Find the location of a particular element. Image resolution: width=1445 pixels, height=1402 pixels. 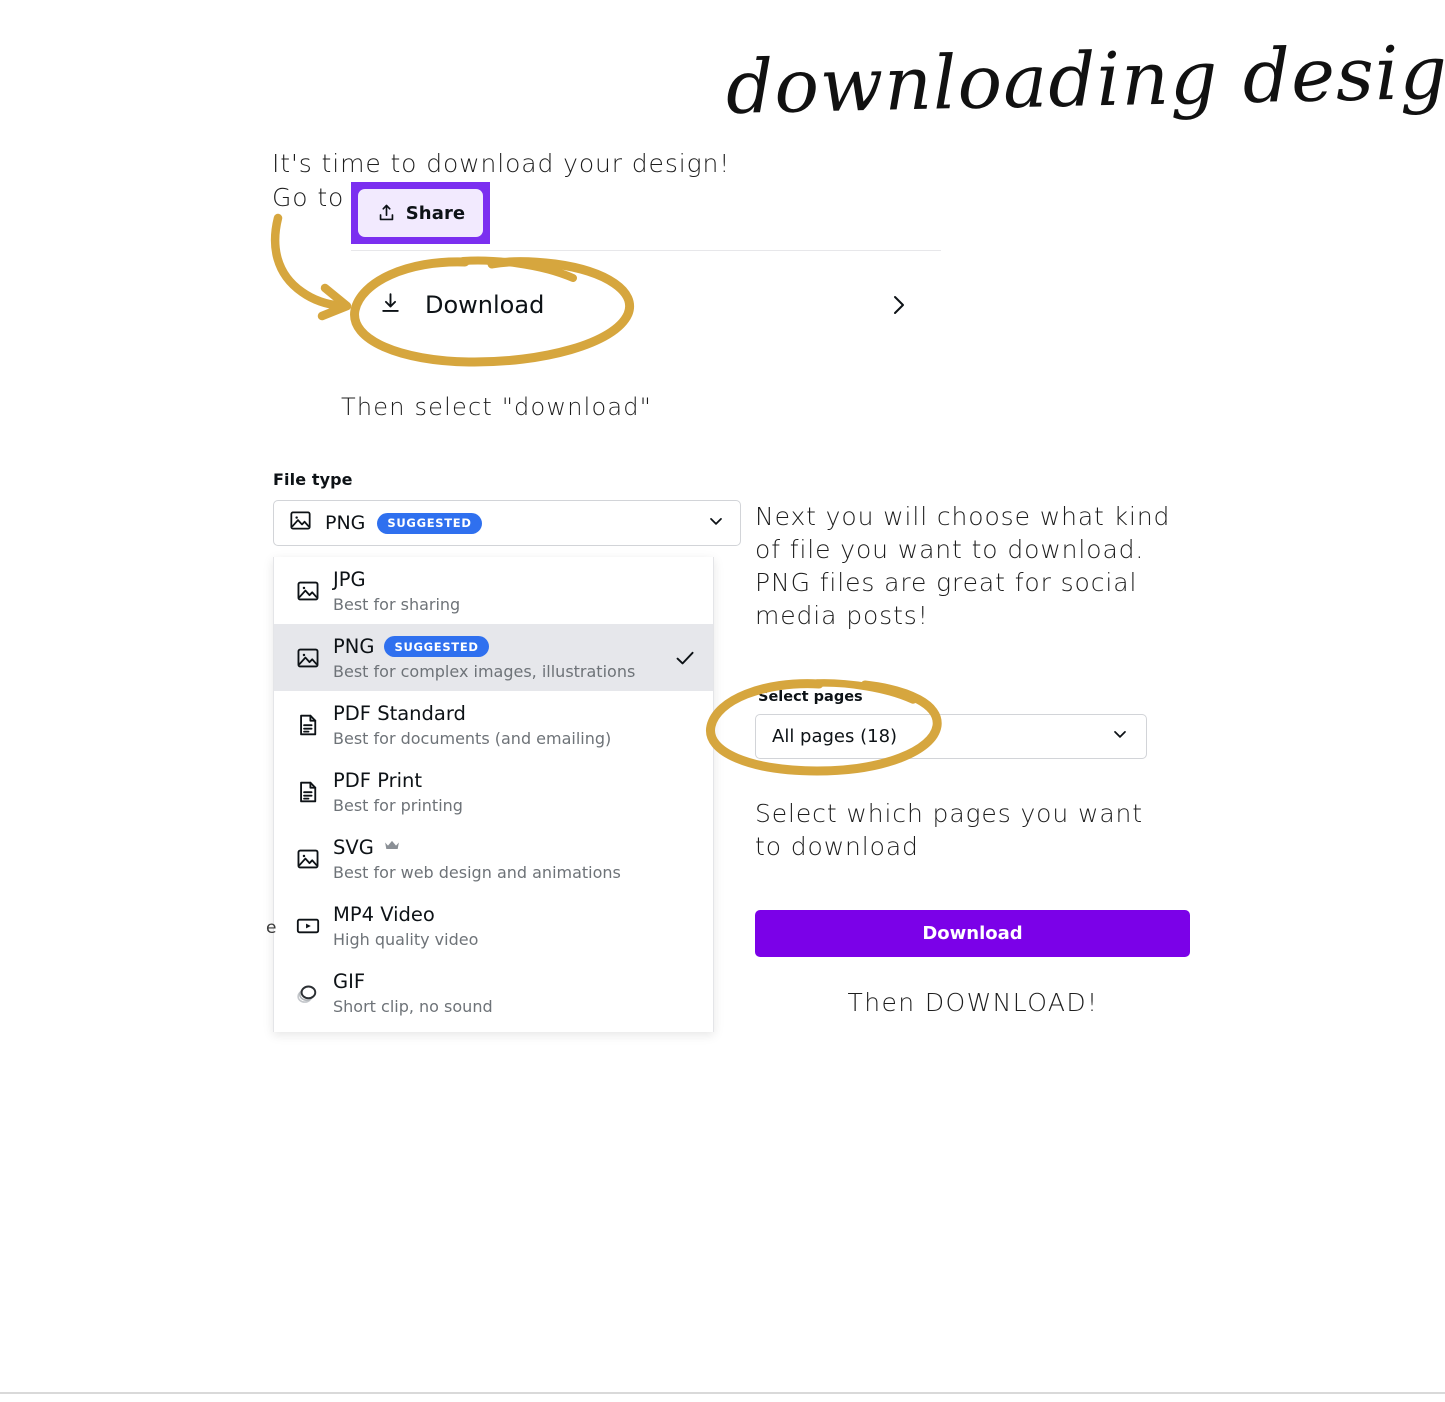

option-title: PDF Standard is located at coordinates (399, 713).